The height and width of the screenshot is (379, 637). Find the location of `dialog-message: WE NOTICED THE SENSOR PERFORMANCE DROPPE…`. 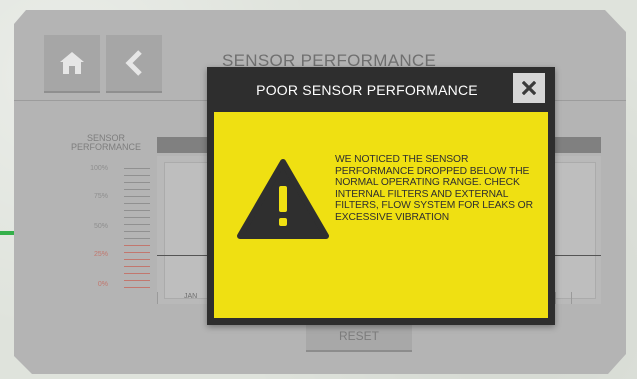

dialog-message: WE NOTICED THE SENSOR PERFORMANCE DROPPE… is located at coordinates (434, 188).